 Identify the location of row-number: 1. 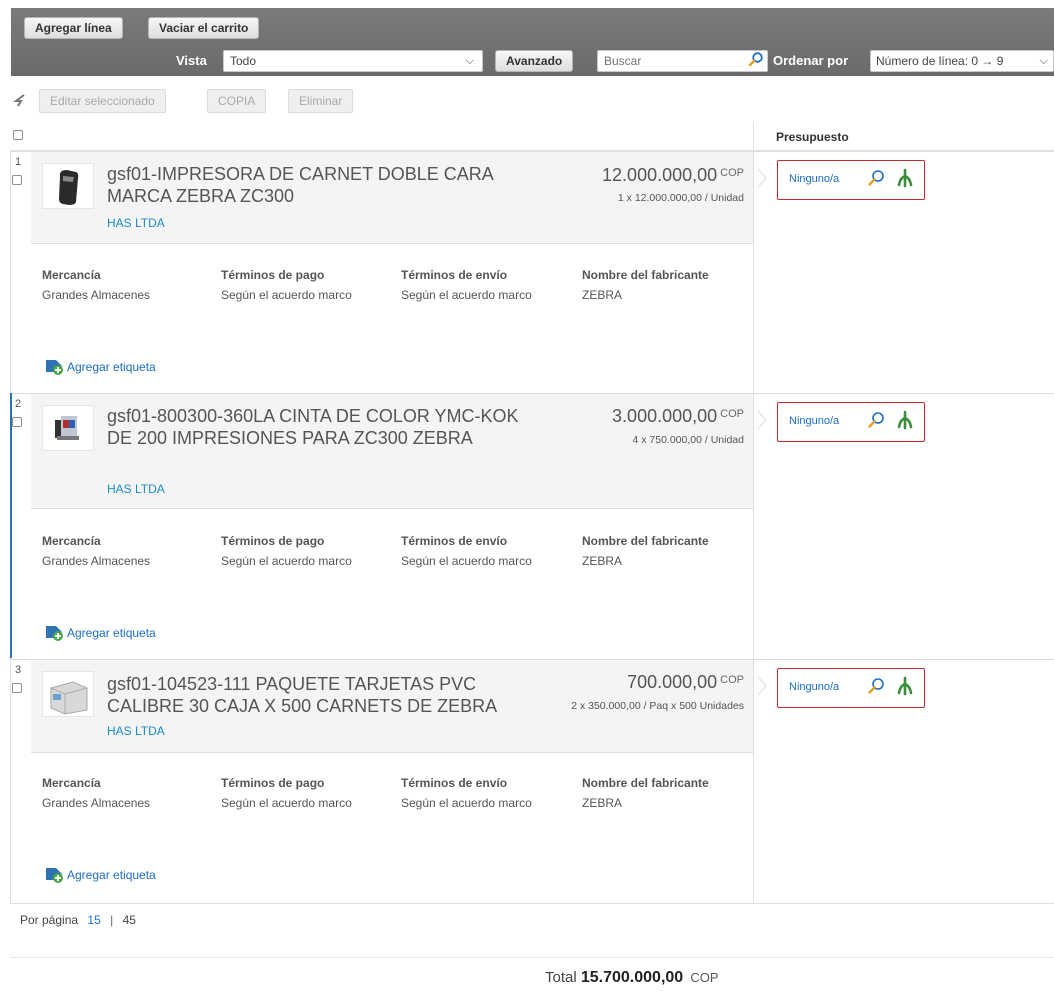
(18, 162).